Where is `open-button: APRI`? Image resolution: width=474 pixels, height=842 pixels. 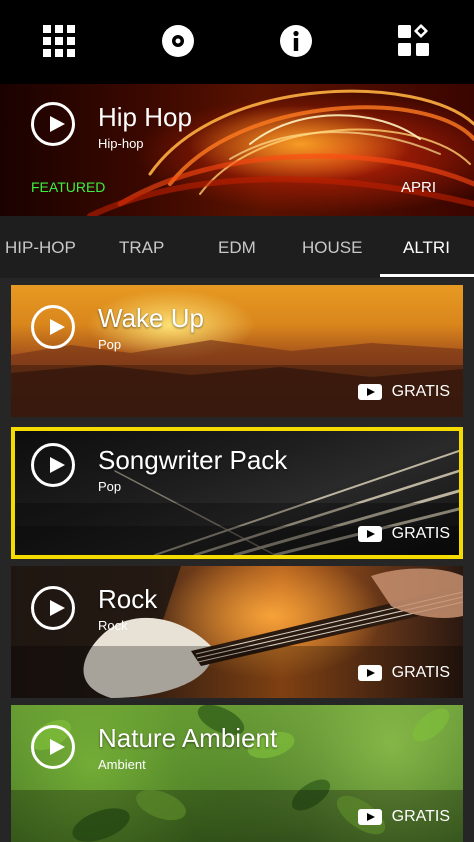 open-button: APRI is located at coordinates (418, 187).